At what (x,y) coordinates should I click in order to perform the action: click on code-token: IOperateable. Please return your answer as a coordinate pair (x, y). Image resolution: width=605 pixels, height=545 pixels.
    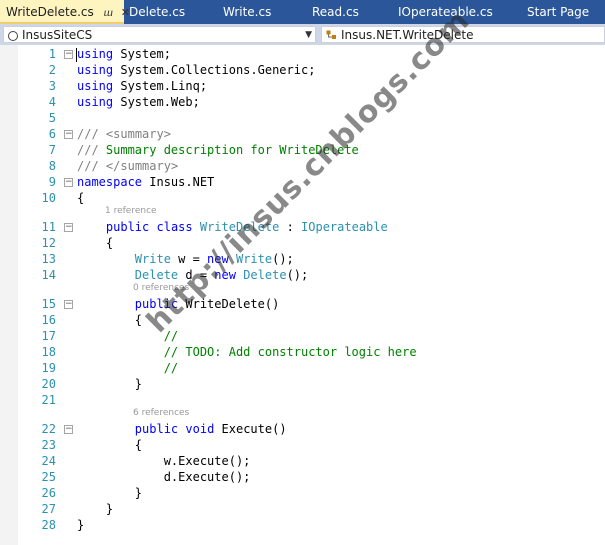
    Looking at the image, I should click on (344, 227).